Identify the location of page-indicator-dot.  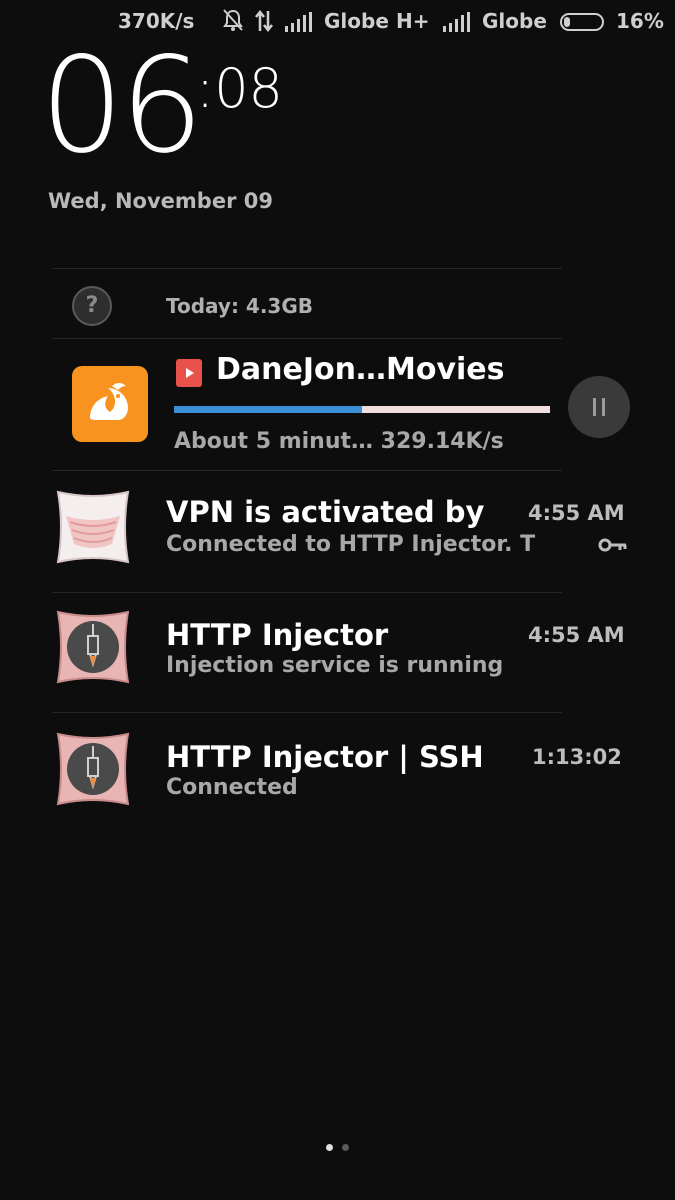
(345, 1147).